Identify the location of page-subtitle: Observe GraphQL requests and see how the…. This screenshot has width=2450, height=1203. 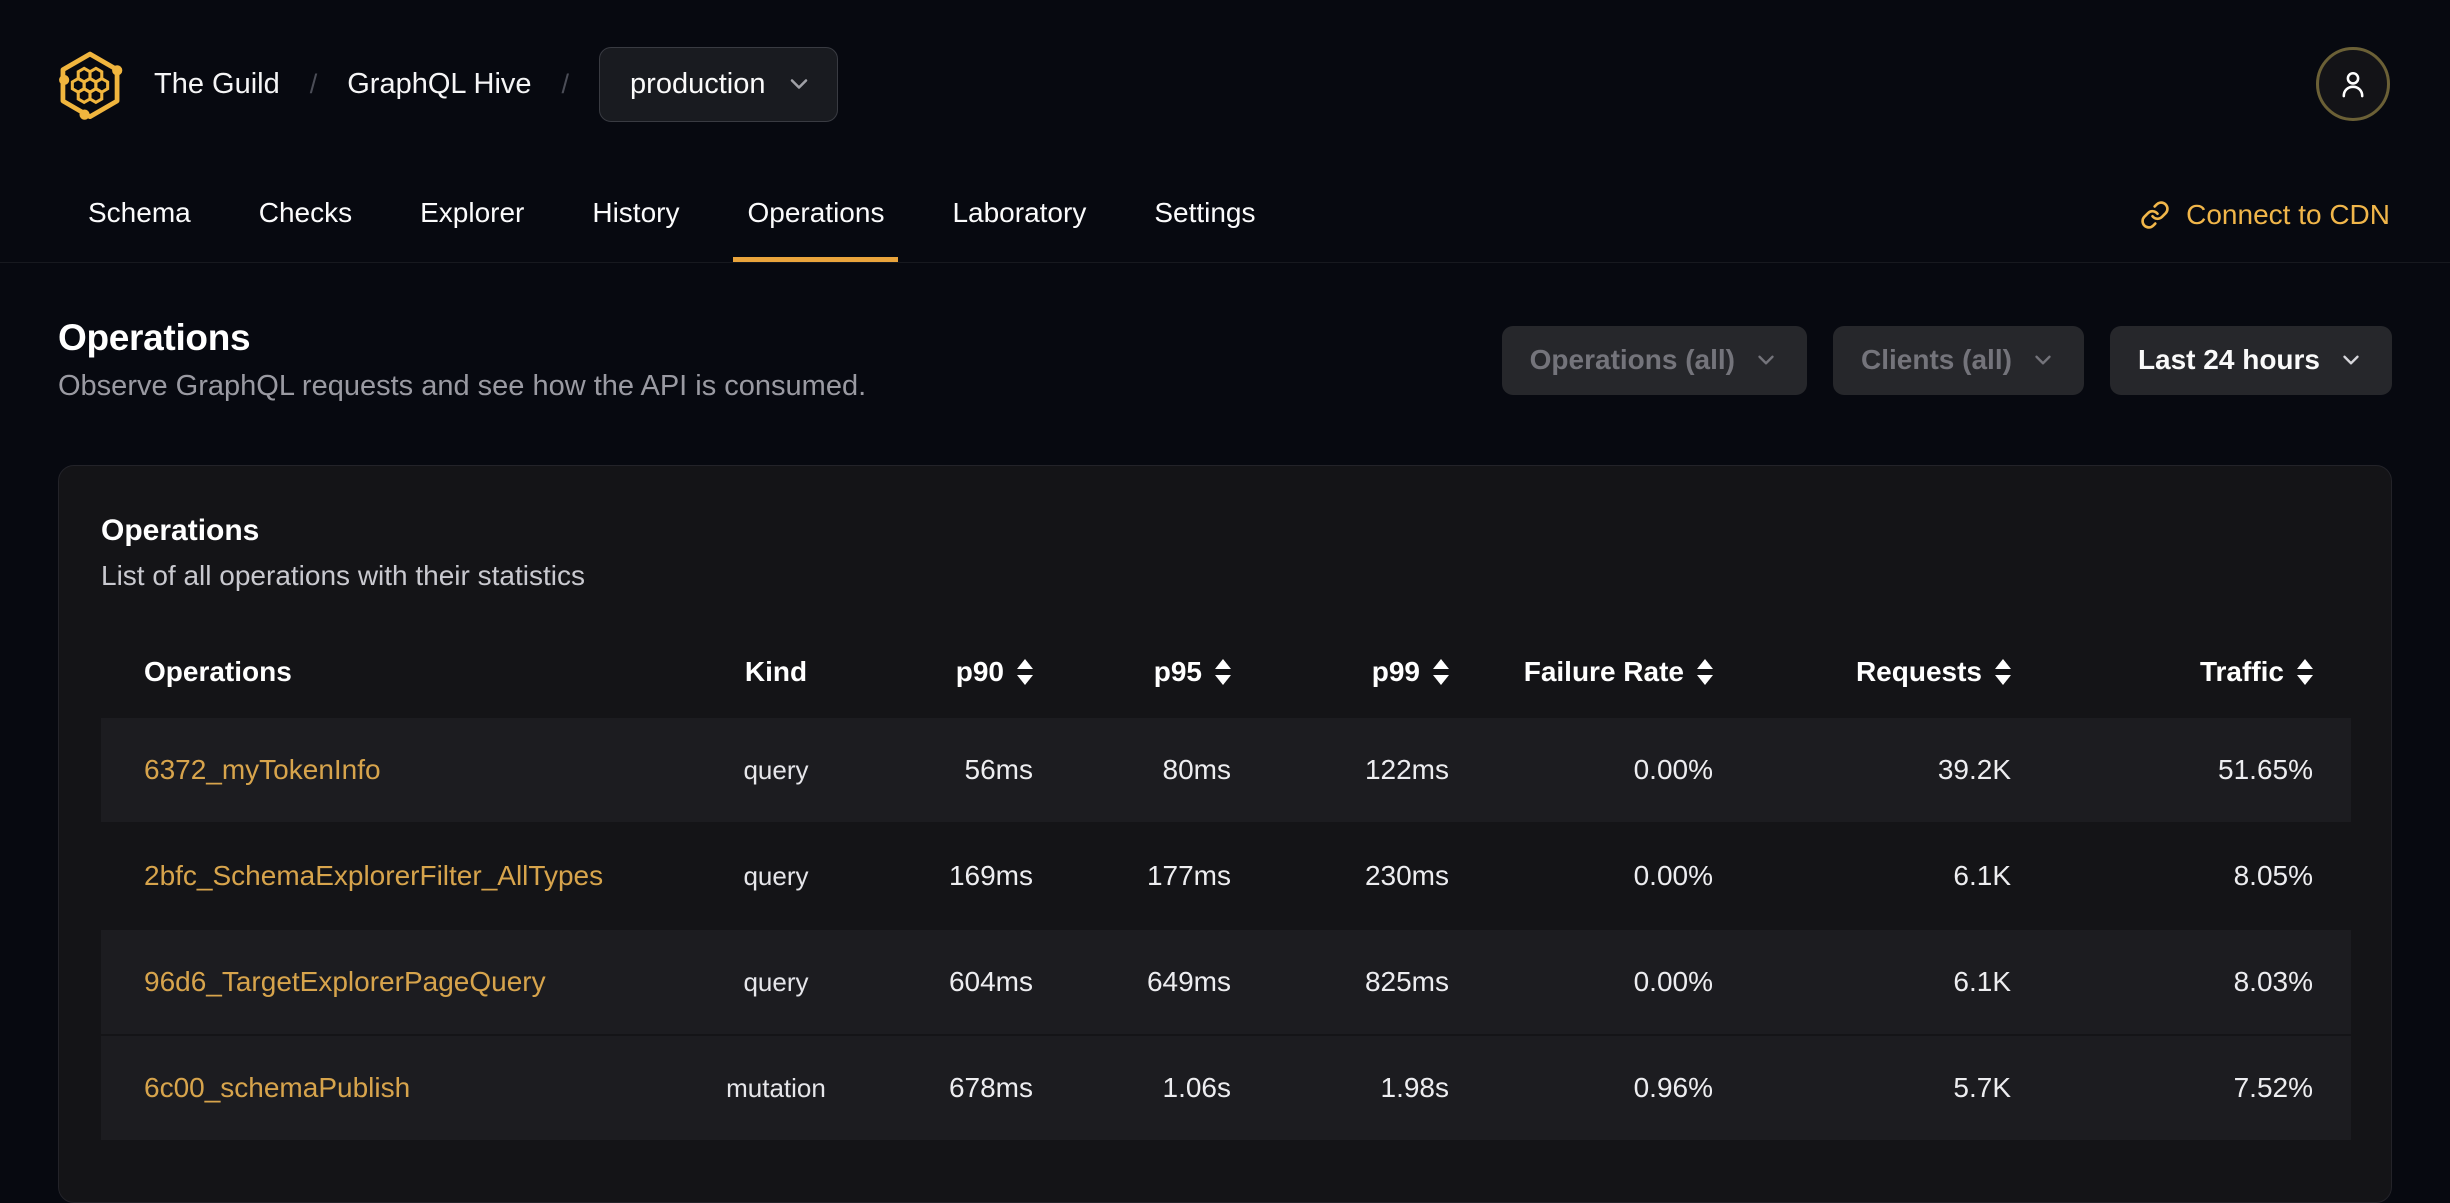
(462, 386).